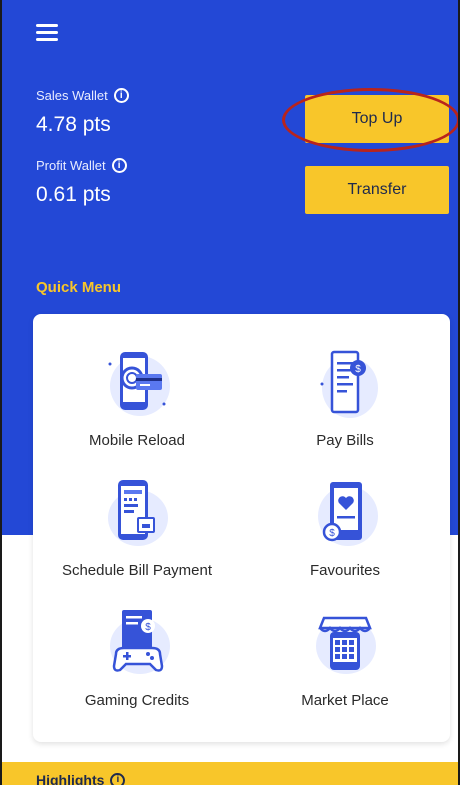 Image resolution: width=460 pixels, height=785 pixels. Describe the element at coordinates (139, 384) in the screenshot. I see `mobile-reload-icon` at that location.